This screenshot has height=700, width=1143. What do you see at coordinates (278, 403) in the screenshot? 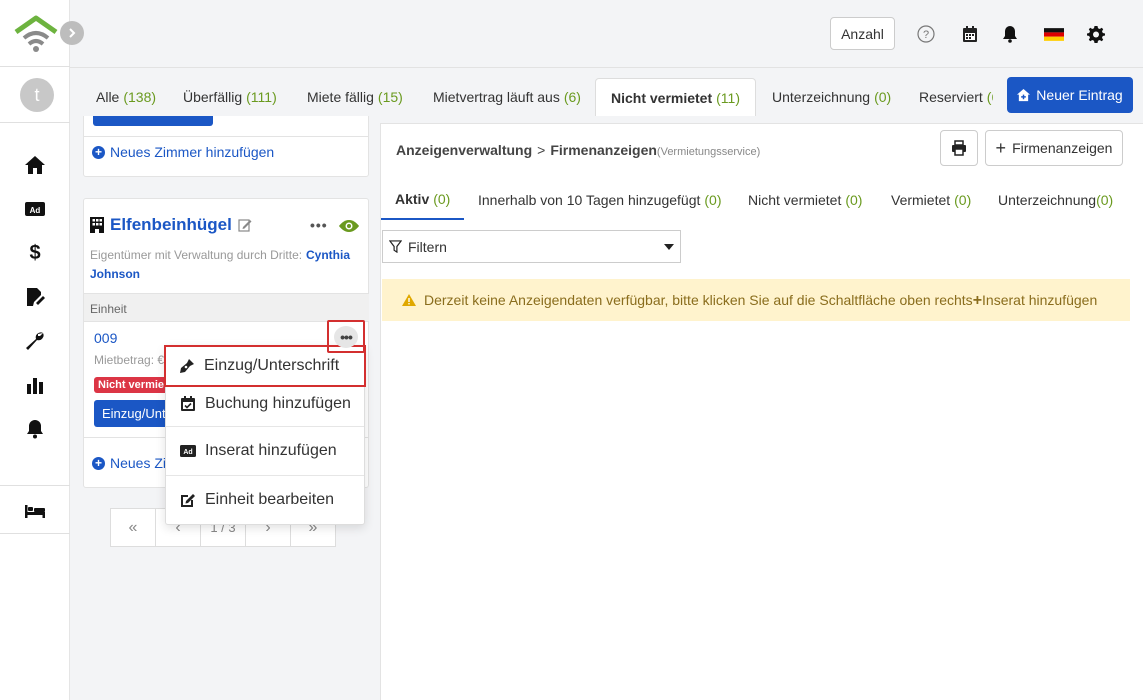
I see `menu-item-label: Buchung hinzufügen` at bounding box center [278, 403].